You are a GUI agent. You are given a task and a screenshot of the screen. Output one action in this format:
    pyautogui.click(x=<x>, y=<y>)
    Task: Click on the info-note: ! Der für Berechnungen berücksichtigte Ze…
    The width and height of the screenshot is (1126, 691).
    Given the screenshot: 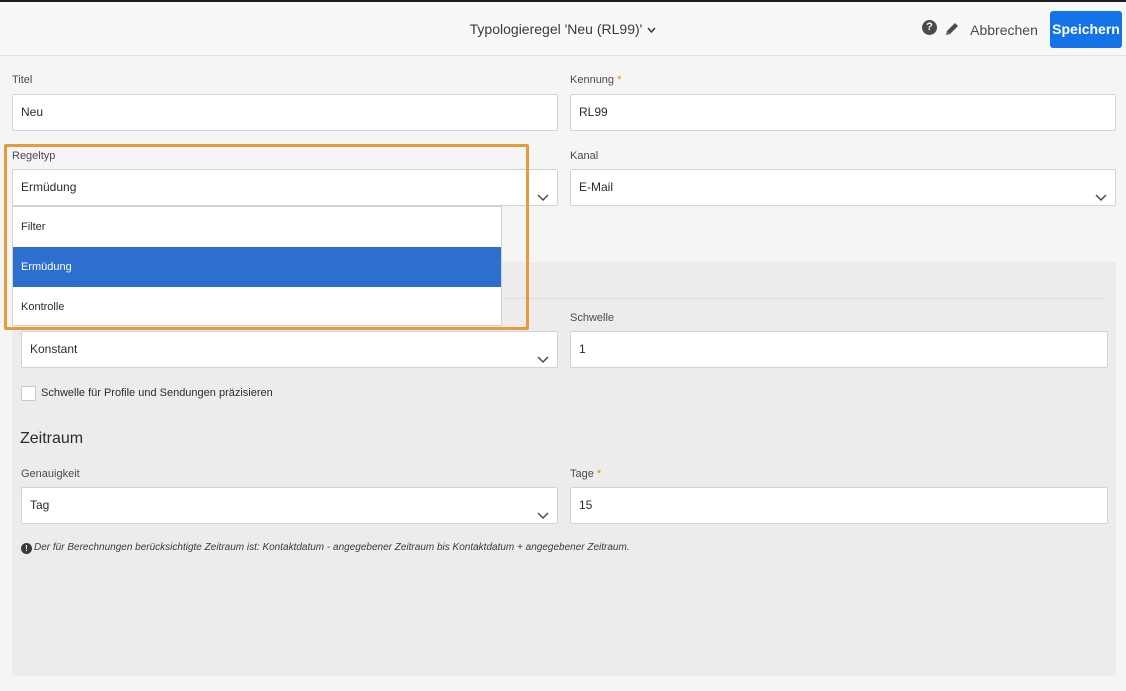 What is the action you would take?
    pyautogui.click(x=325, y=548)
    